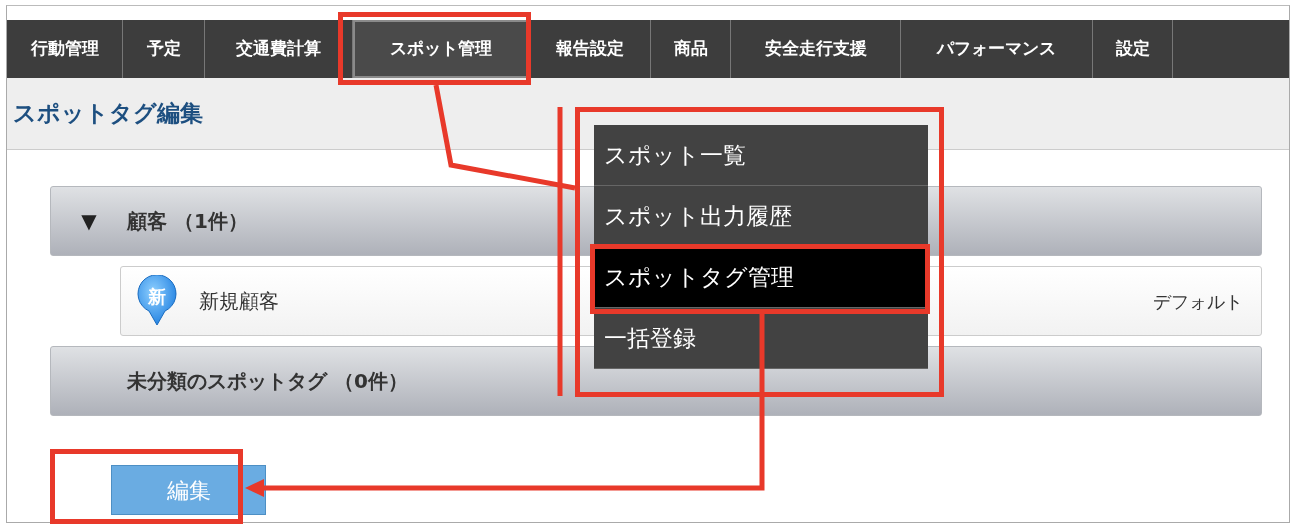 This screenshot has width=1296, height=532. What do you see at coordinates (239, 301) in the screenshot?
I see `tag-name: 新規顧客` at bounding box center [239, 301].